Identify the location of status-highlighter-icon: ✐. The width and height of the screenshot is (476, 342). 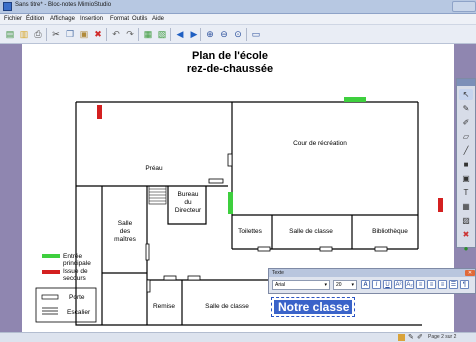
(420, 337).